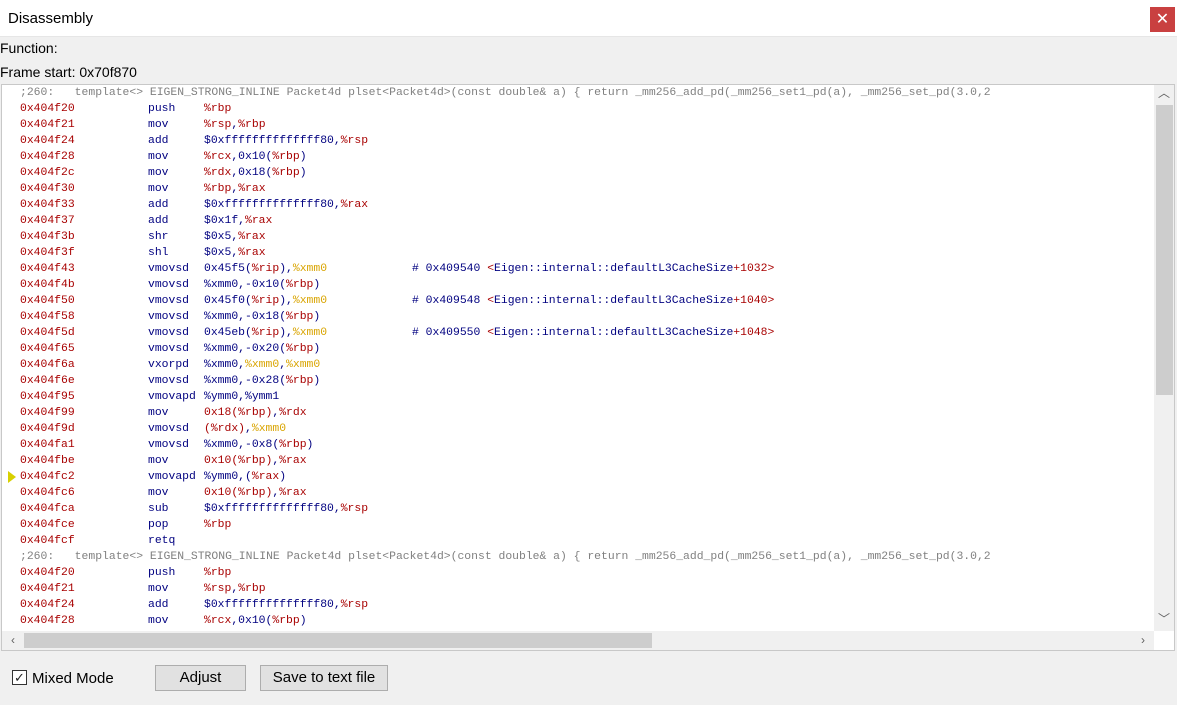  Describe the element at coordinates (578, 477) in the screenshot. I see `instruction-line: 0x404fc2 vmovapd %ymm0,(%rax)` at that location.